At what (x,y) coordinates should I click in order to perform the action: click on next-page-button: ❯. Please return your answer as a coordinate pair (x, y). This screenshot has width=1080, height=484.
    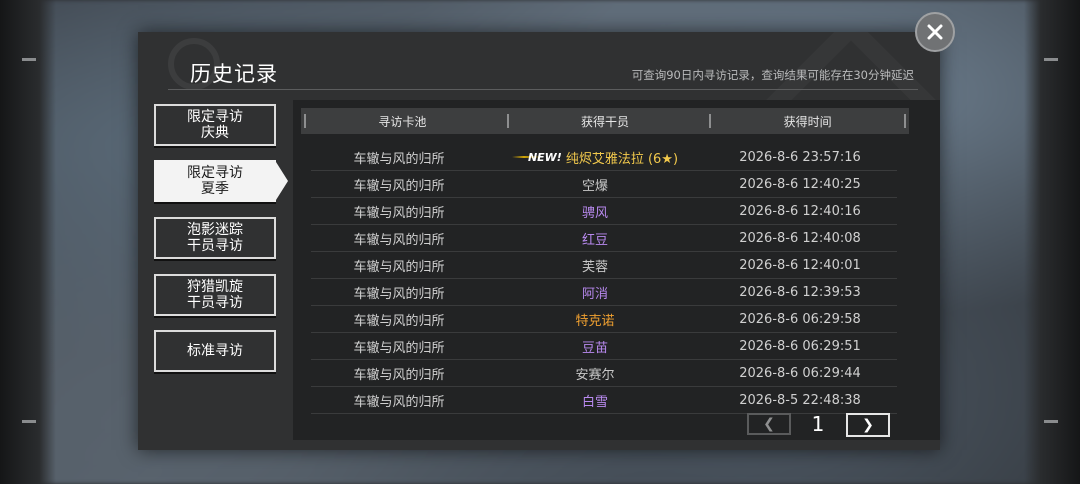
    Looking at the image, I should click on (868, 425).